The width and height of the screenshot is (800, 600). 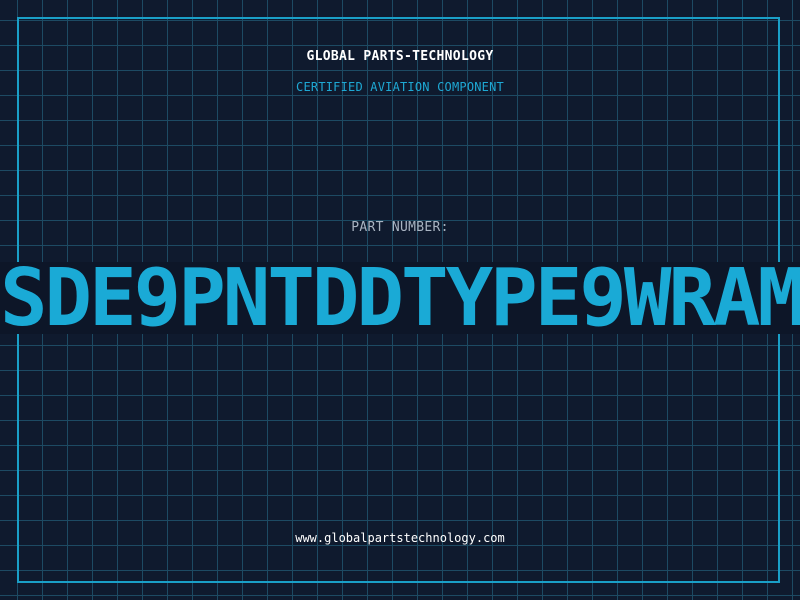 I want to click on part-number-value: SDE9PNTDDTYPE9WRAM, so click(x=400, y=298).